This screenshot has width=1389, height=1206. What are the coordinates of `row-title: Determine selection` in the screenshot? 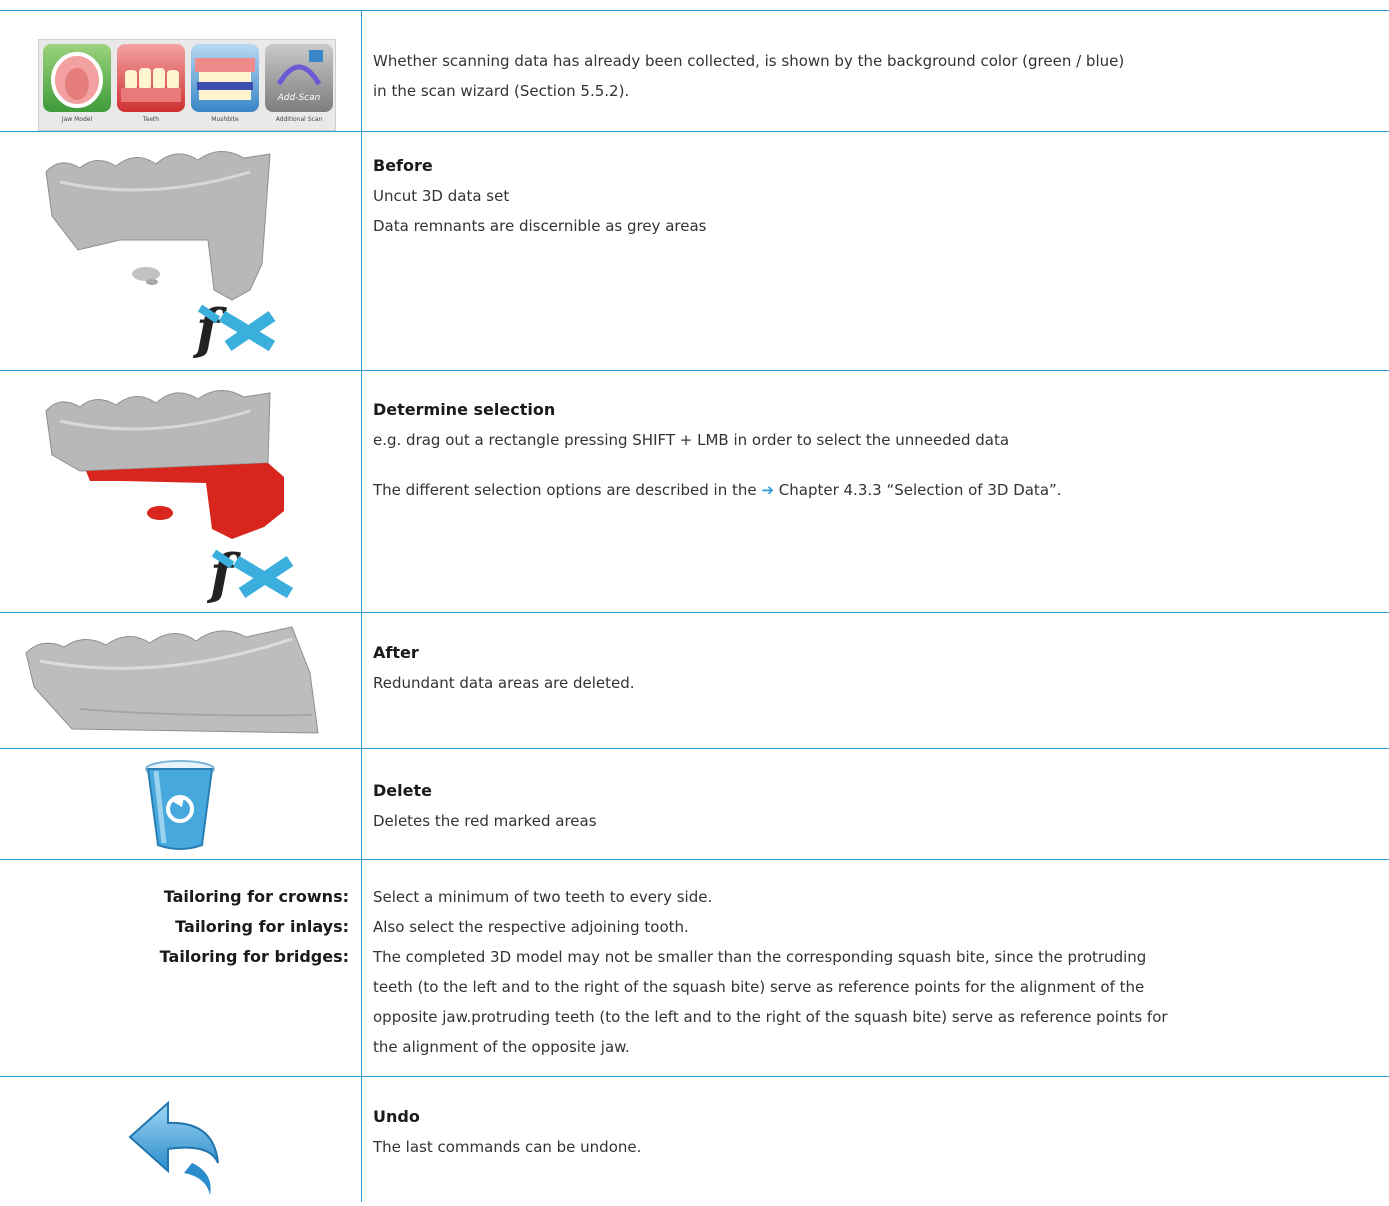 It's located at (464, 409).